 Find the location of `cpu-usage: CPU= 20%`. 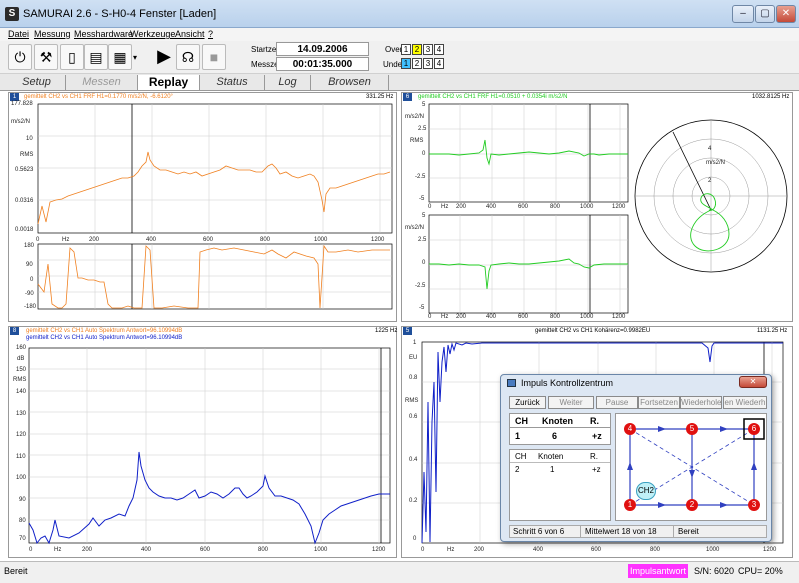

cpu-usage: CPU= 20% is located at coordinates (760, 571).